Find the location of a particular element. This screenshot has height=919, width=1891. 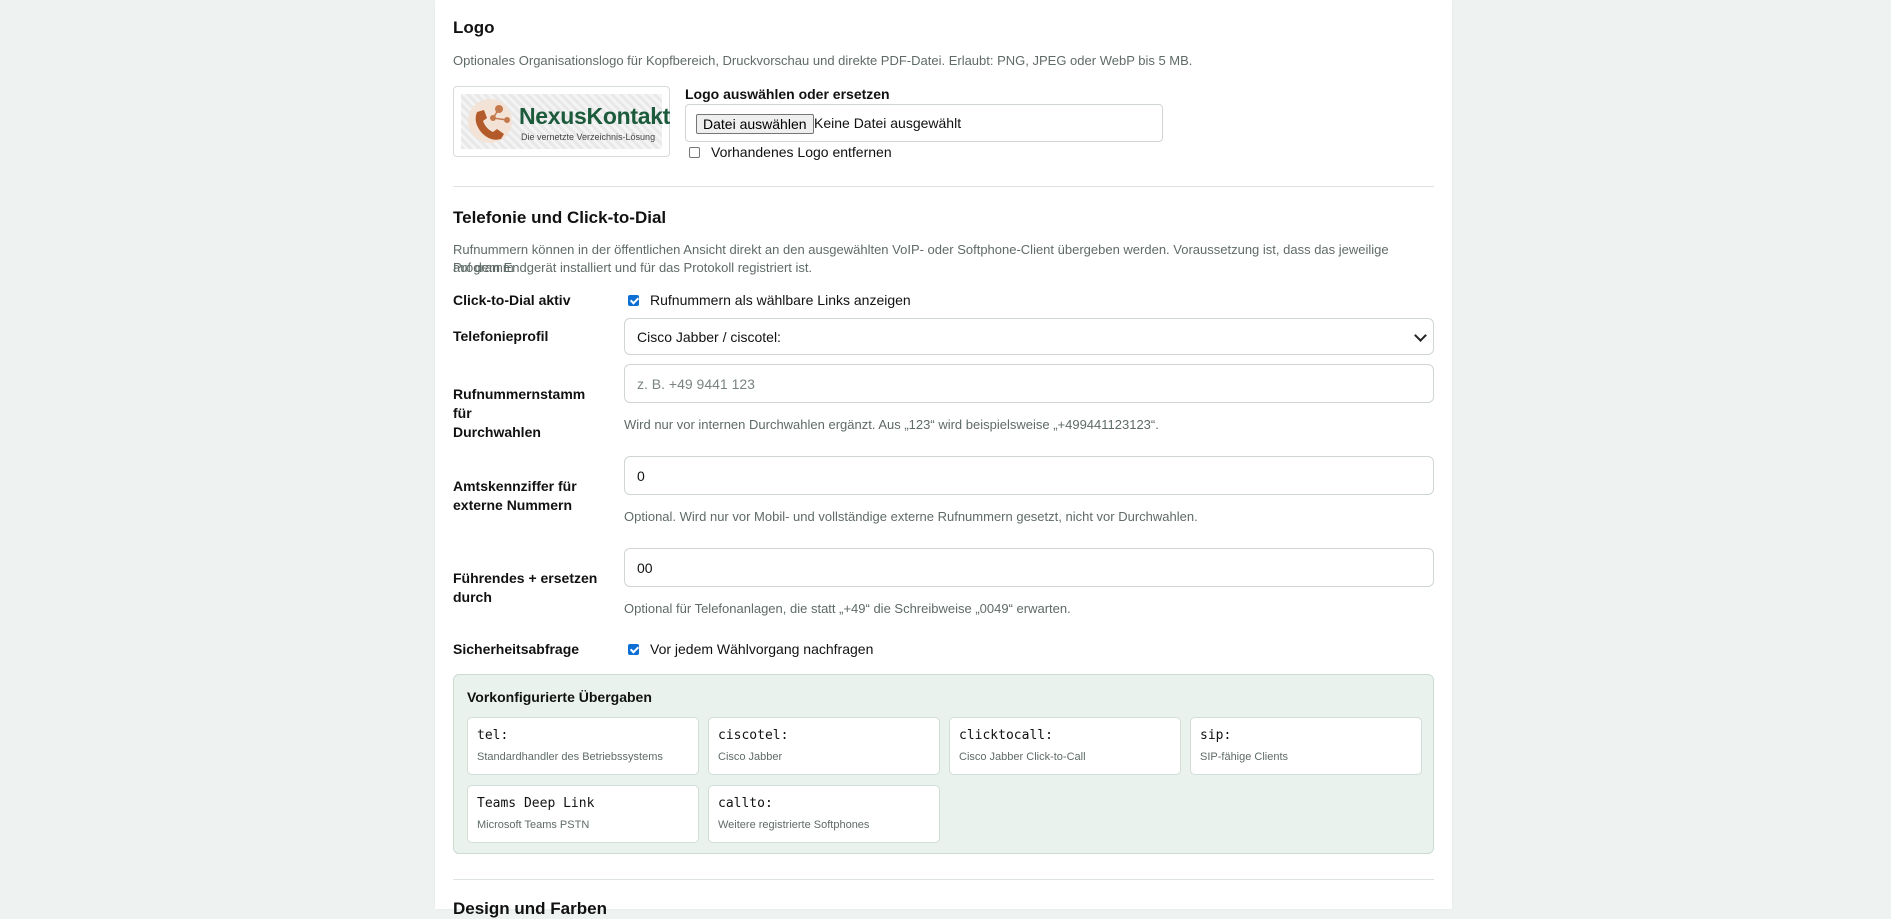

trunk-value: 0 is located at coordinates (641, 476).